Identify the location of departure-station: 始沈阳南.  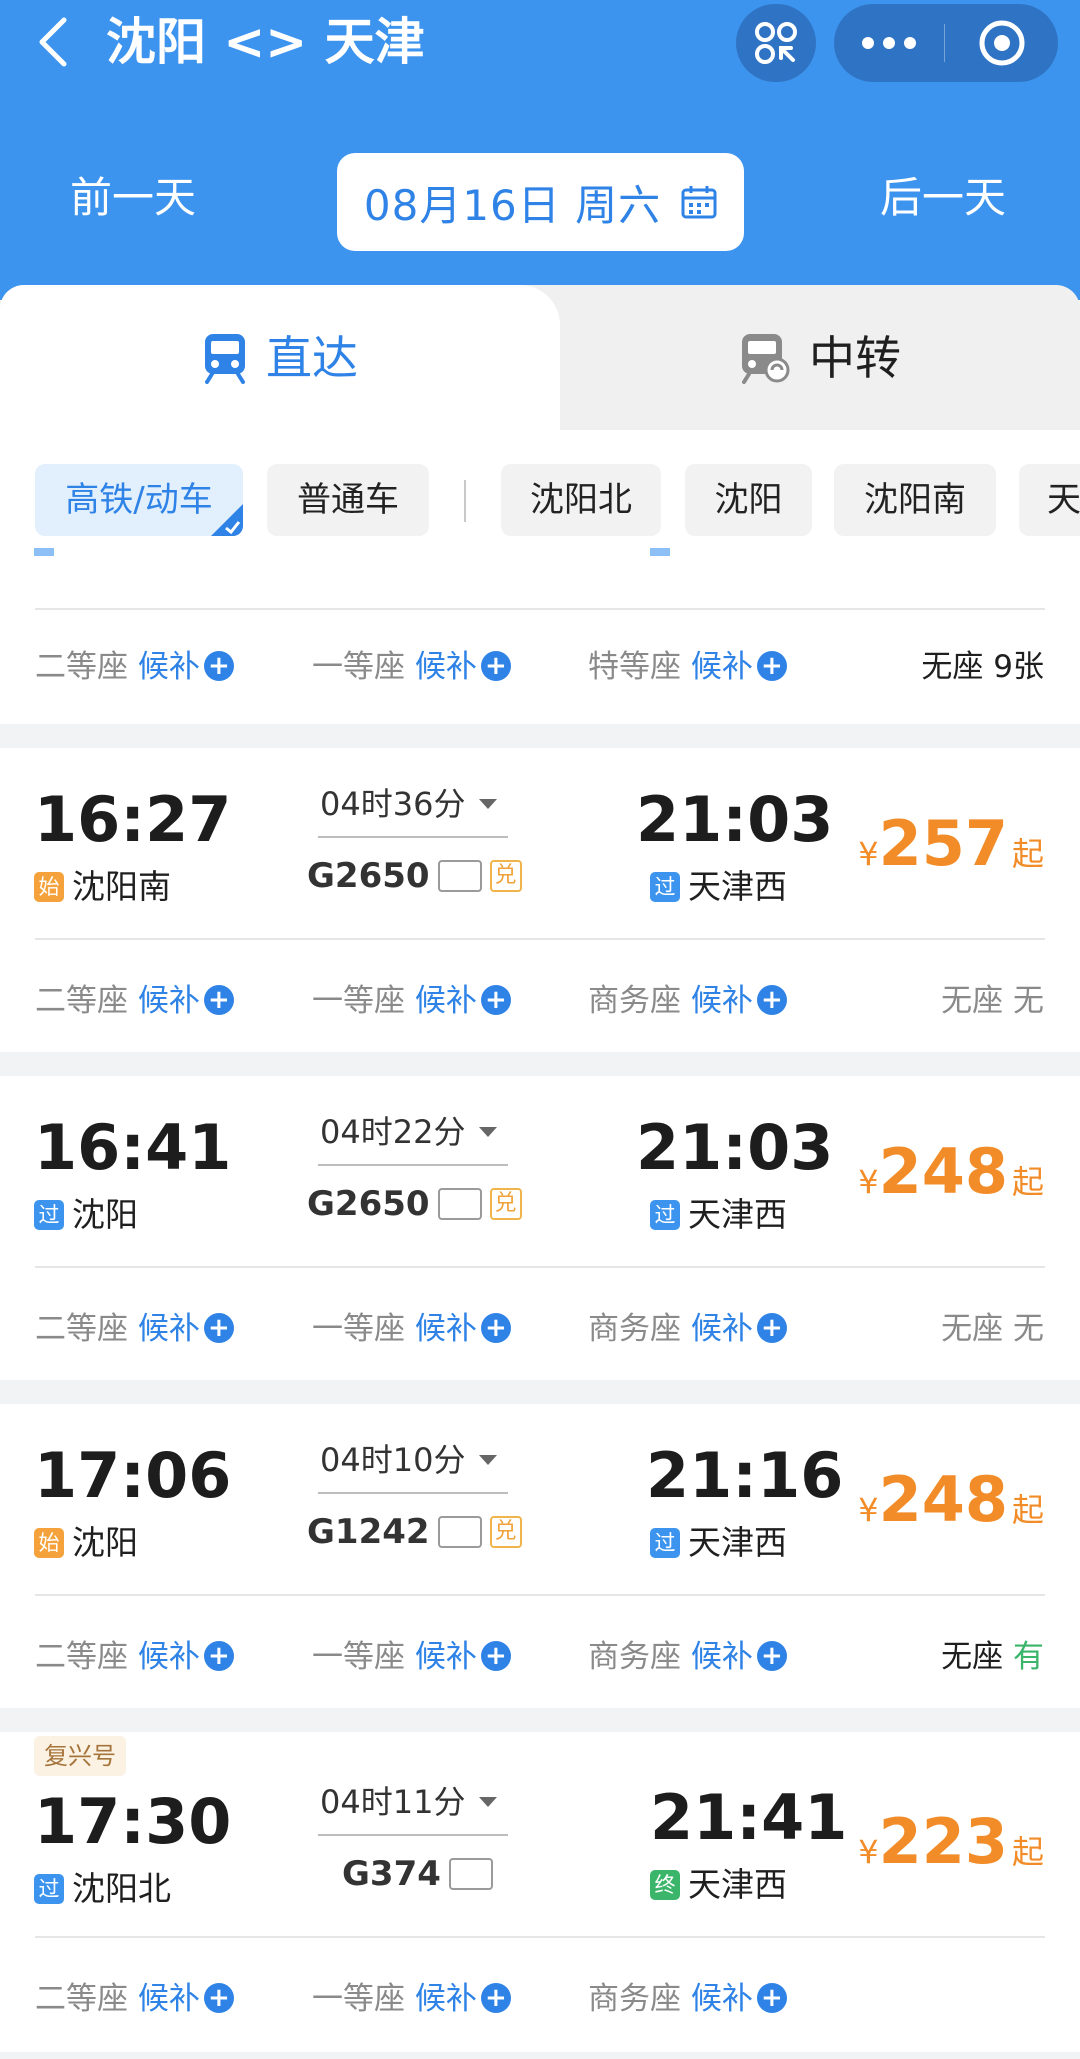
(102, 887).